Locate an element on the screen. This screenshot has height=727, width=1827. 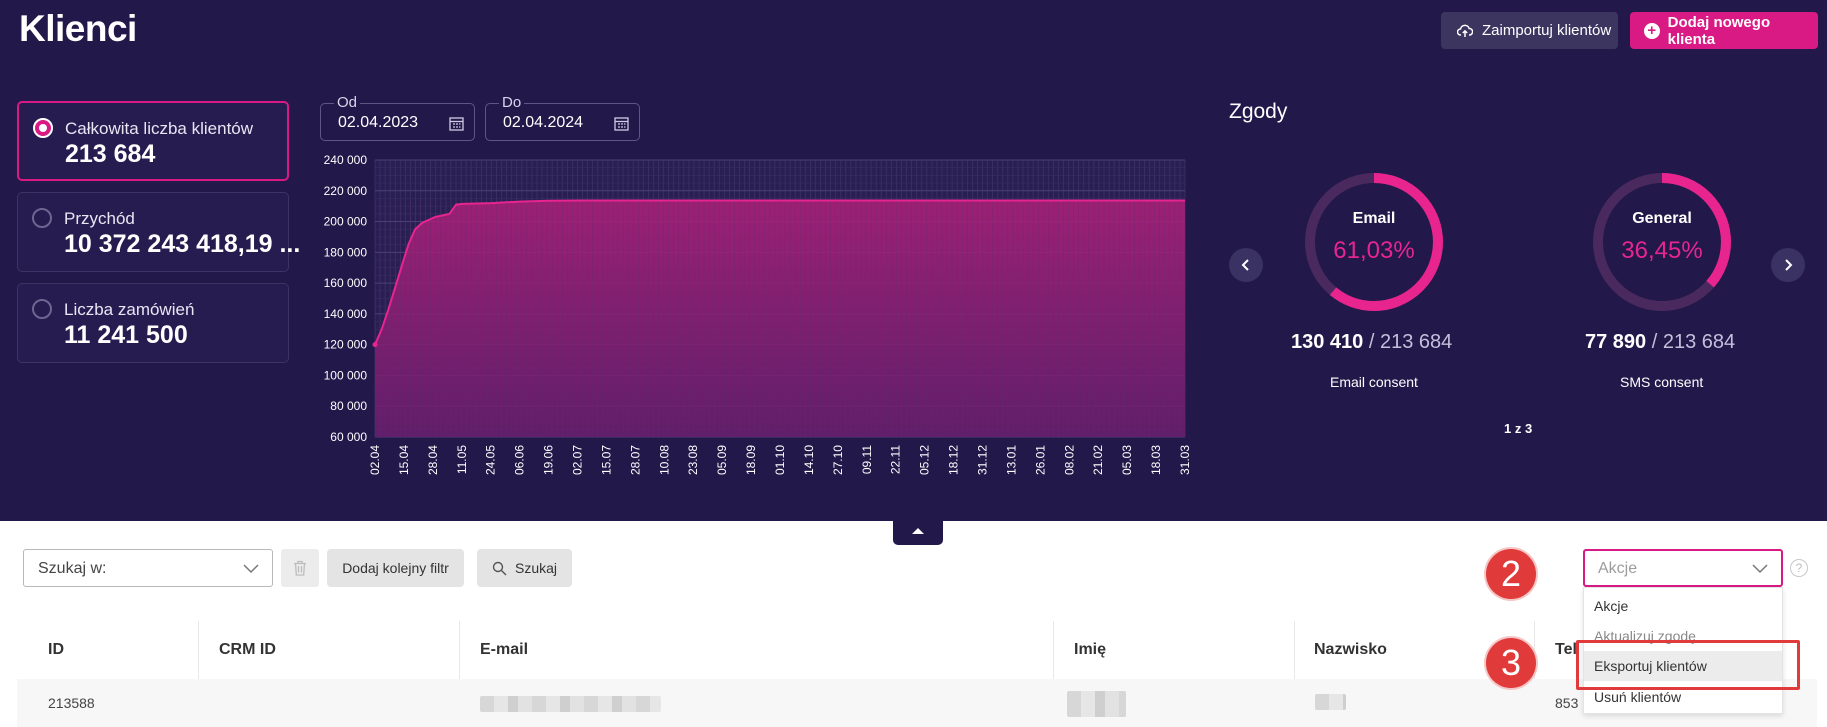
next-consent-button is located at coordinates (1788, 265).